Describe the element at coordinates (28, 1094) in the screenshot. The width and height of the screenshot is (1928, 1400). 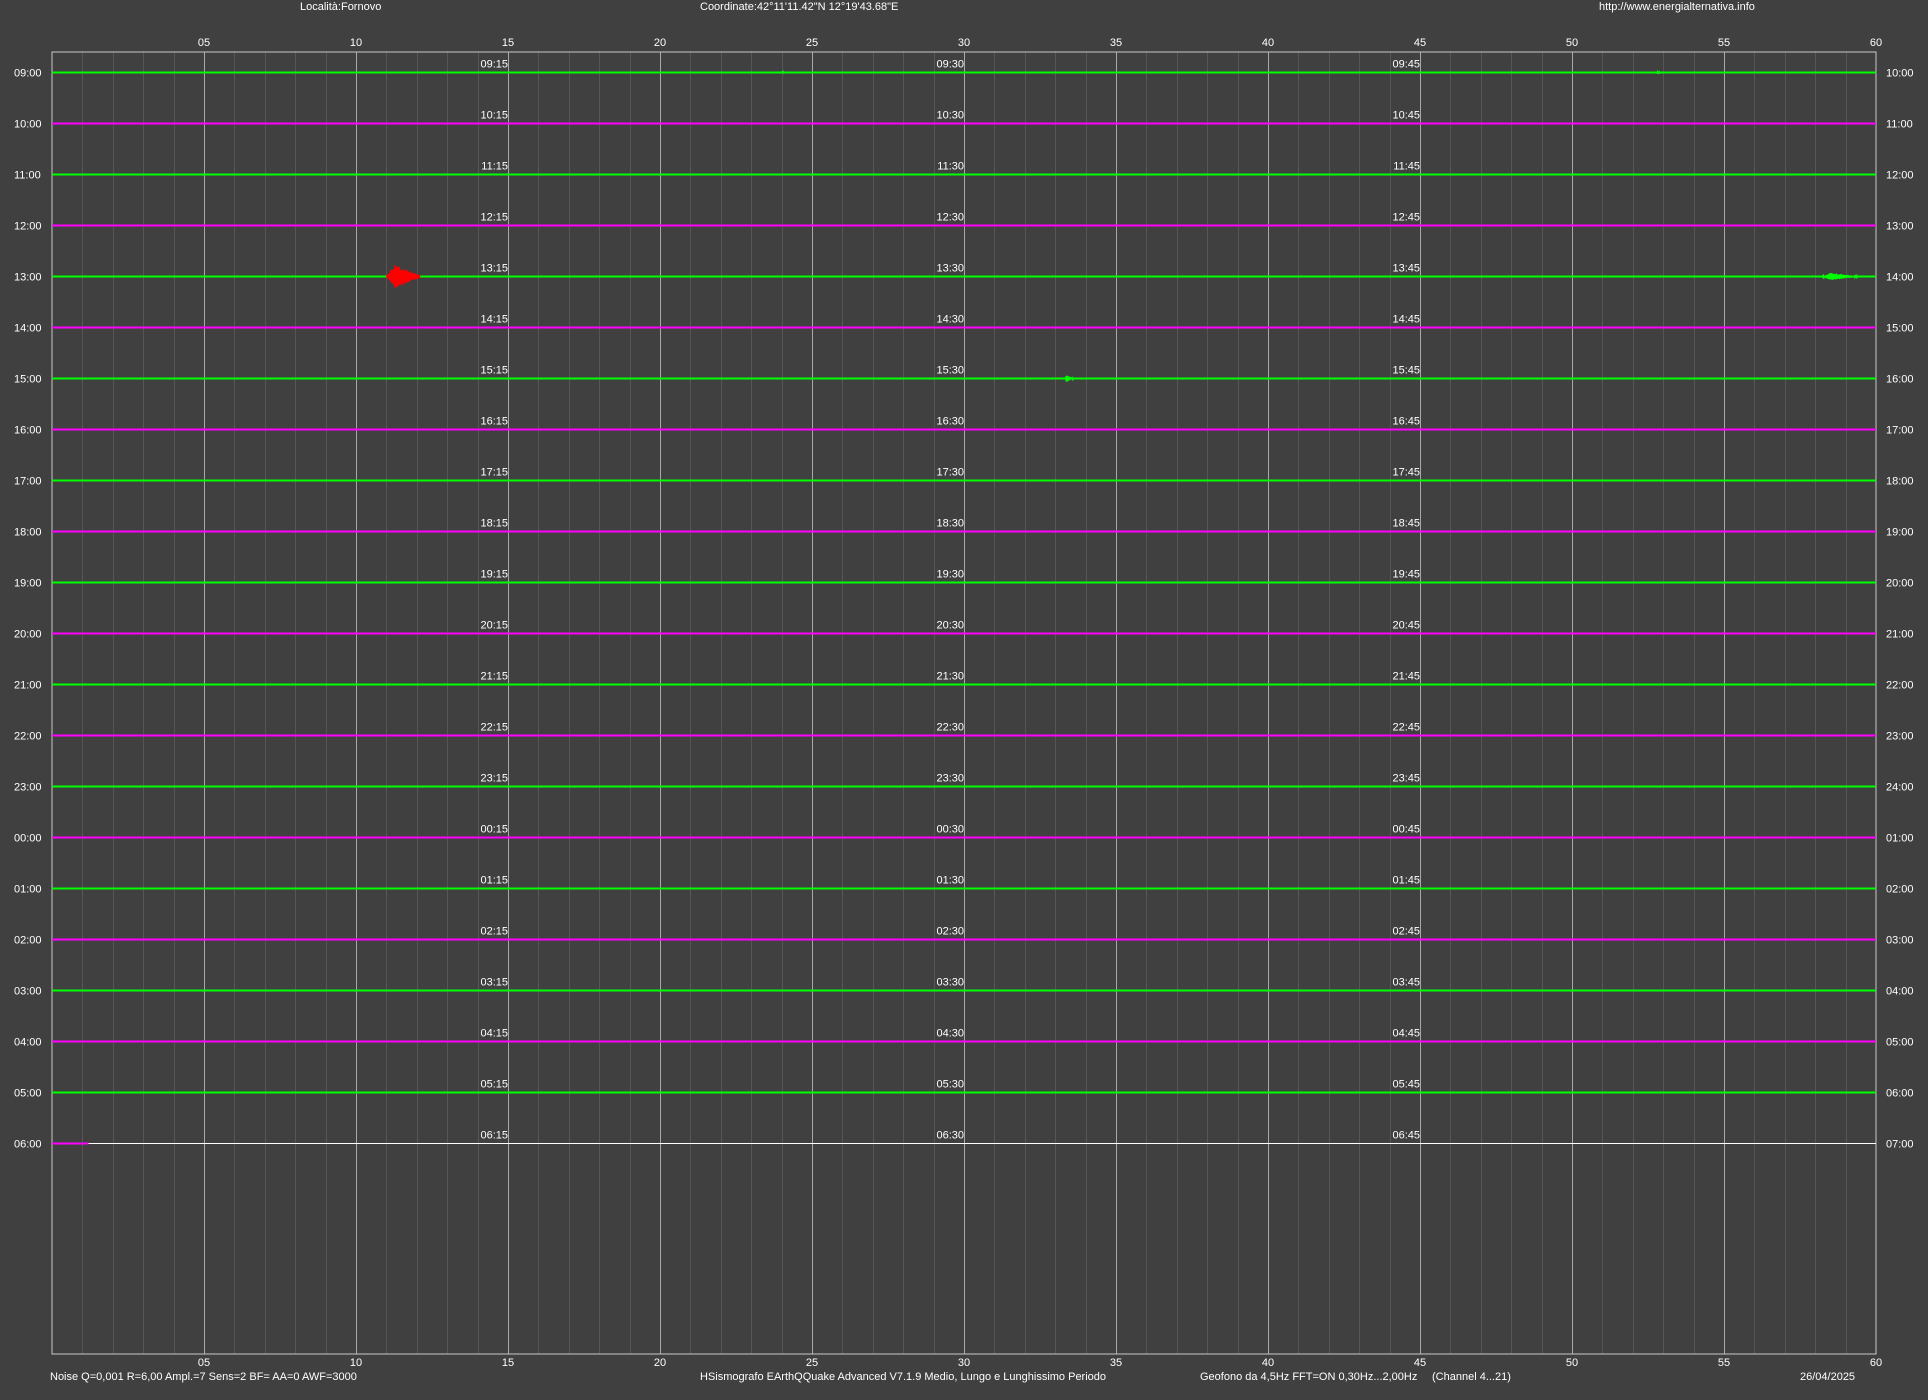
I see `row-time-left: 05:00` at that location.